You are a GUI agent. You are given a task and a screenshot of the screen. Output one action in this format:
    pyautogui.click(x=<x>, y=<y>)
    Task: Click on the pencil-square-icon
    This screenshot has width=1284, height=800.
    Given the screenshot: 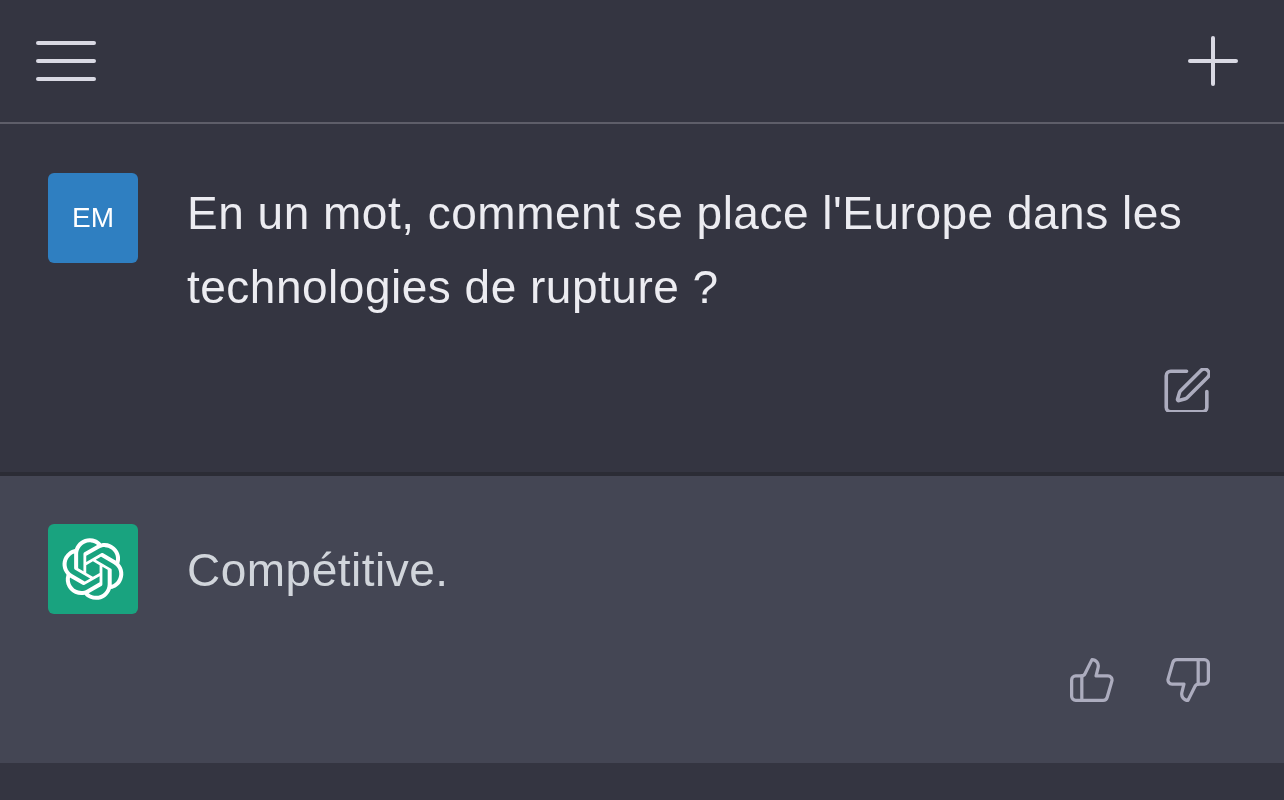 What is the action you would take?
    pyautogui.click(x=1187, y=390)
    